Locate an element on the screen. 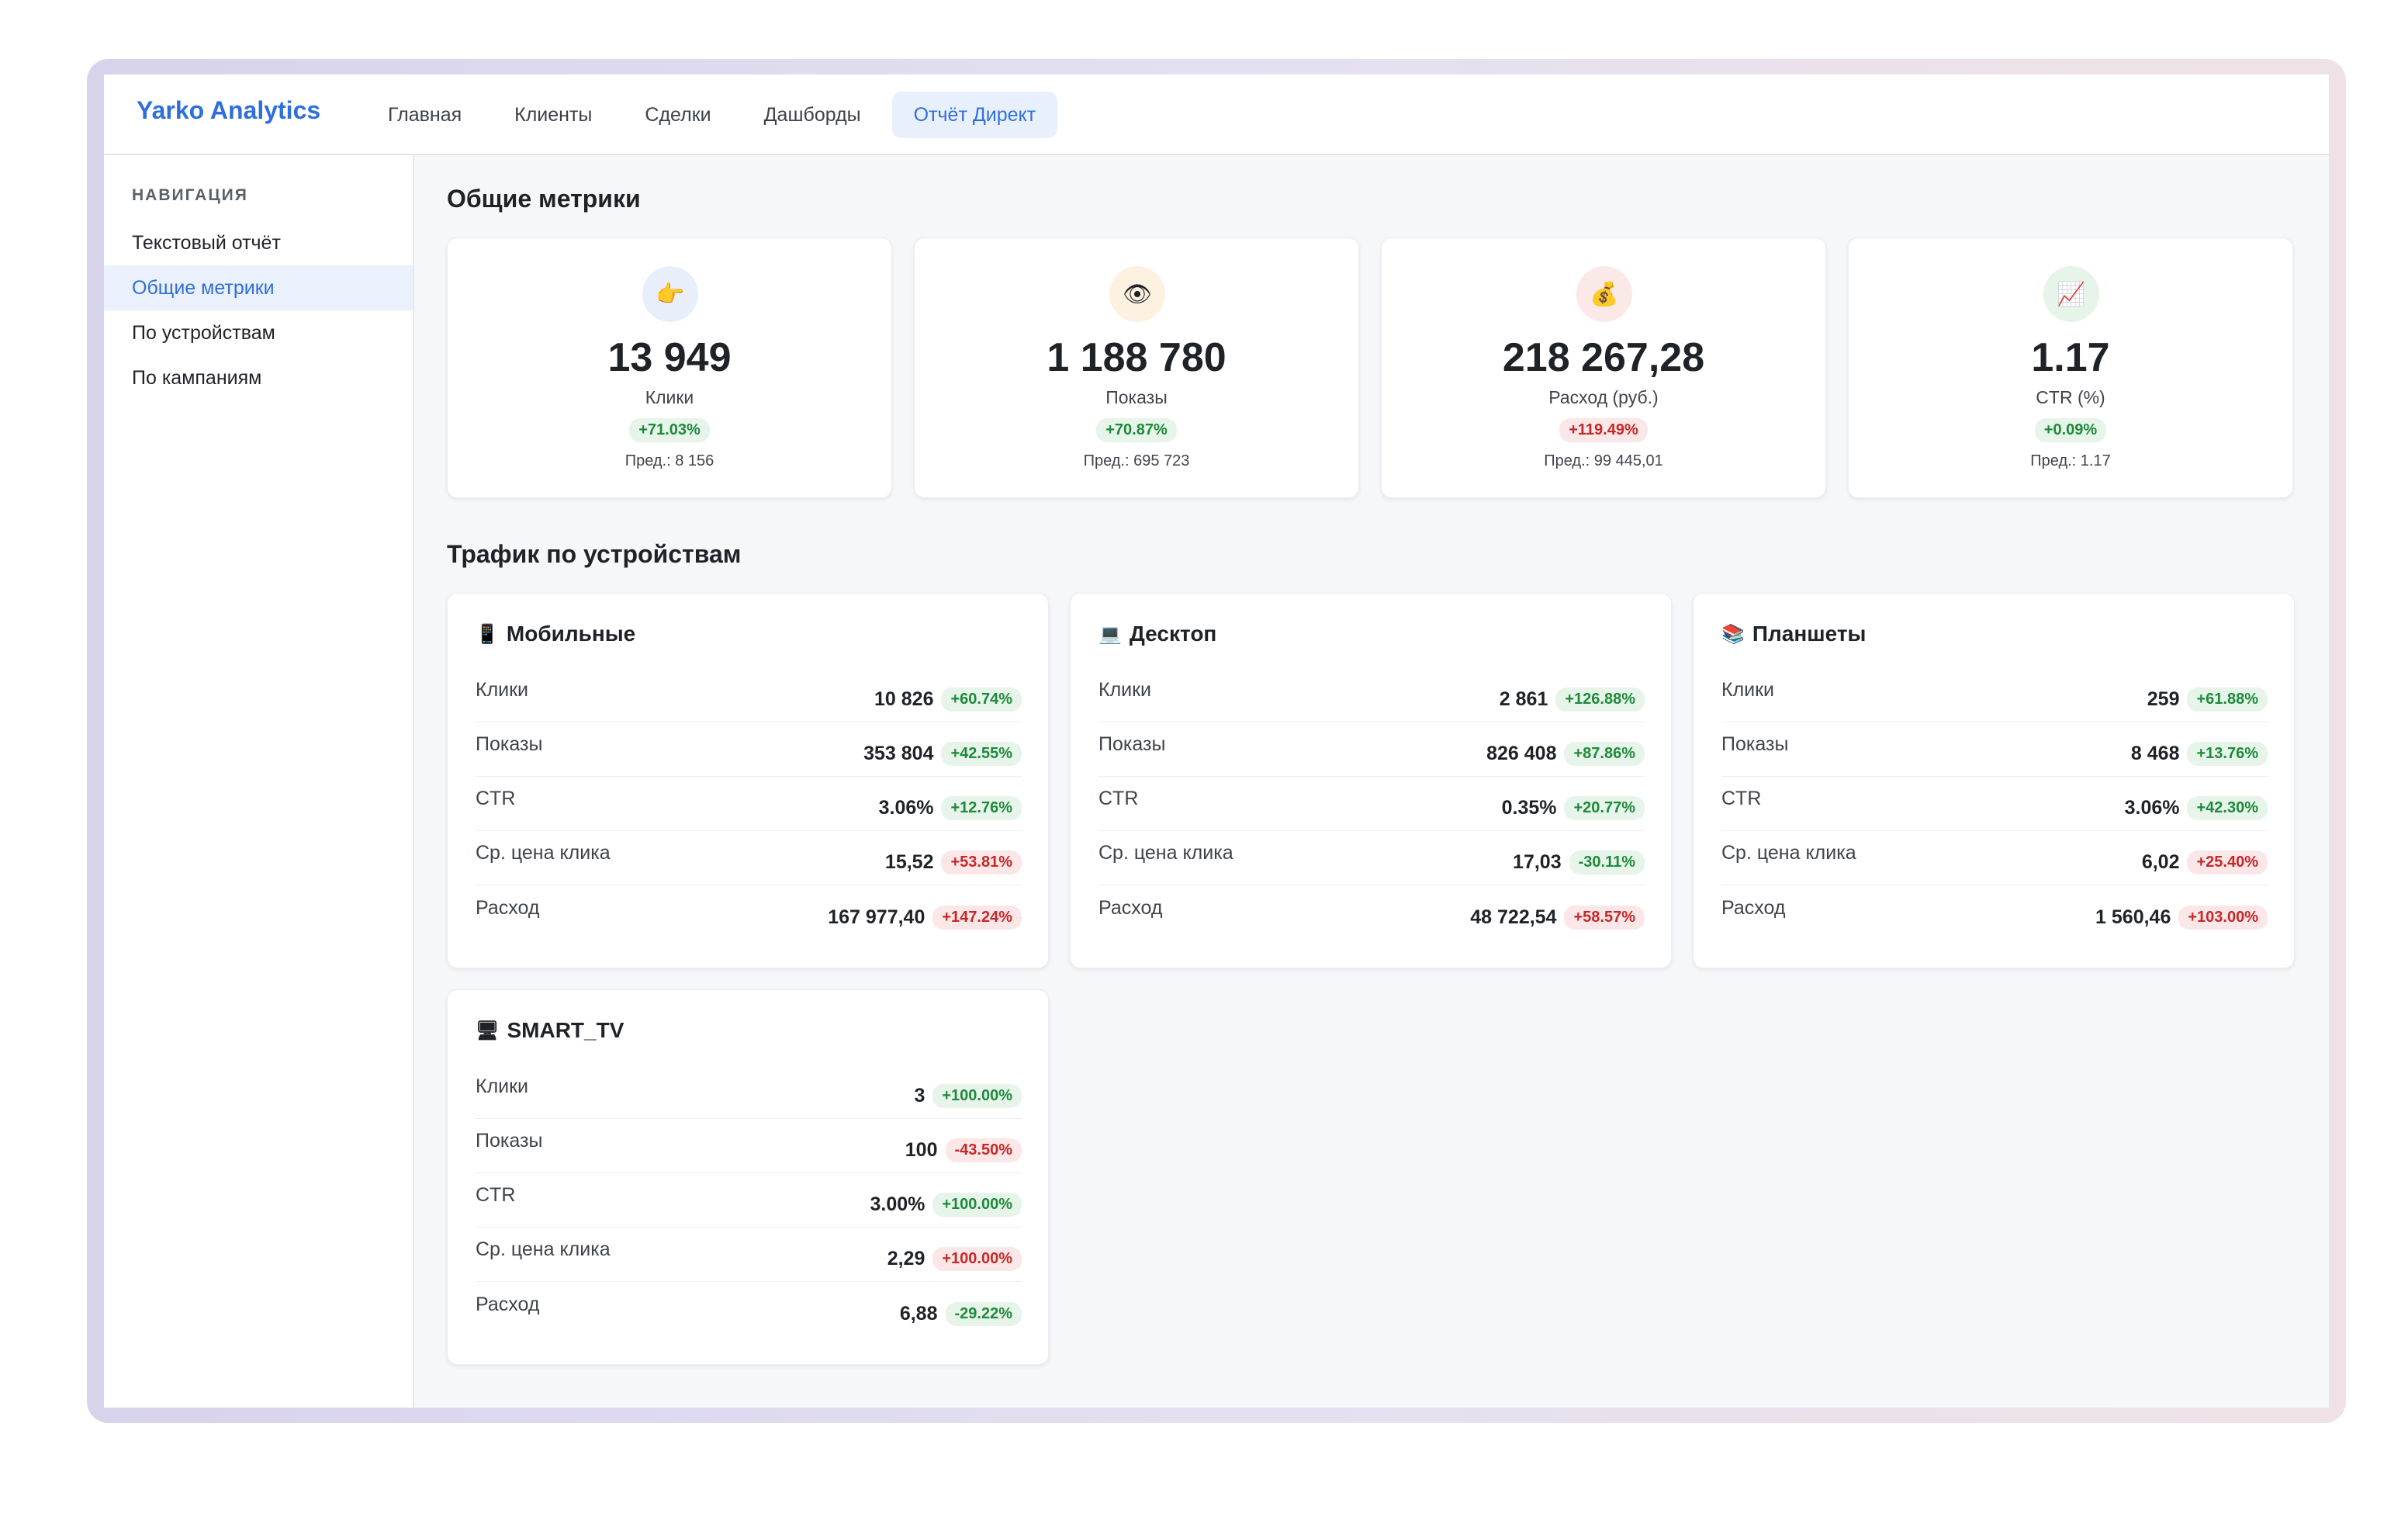 The height and width of the screenshot is (1524, 2408). general-metrics-title: Общие метрики is located at coordinates (544, 199).